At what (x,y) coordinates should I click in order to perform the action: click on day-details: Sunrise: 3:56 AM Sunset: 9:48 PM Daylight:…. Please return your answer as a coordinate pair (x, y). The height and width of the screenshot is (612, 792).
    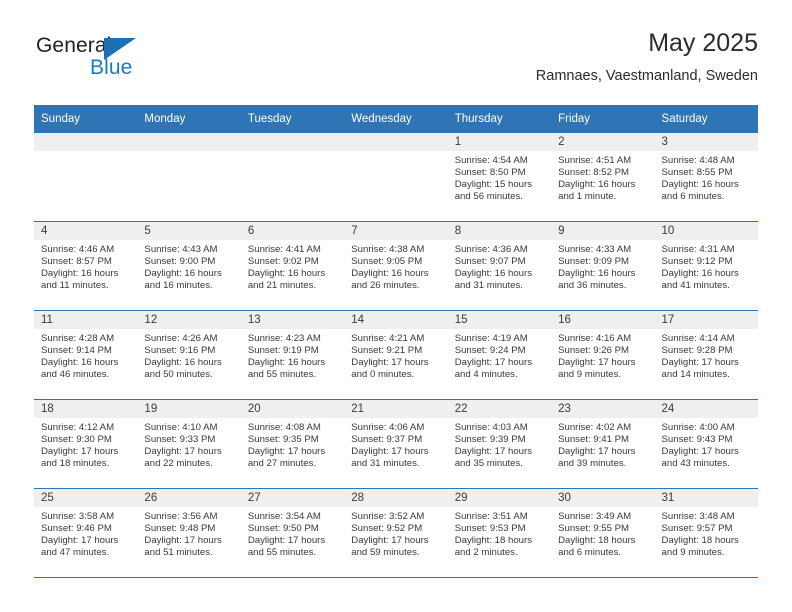
    Looking at the image, I should click on (188, 533).